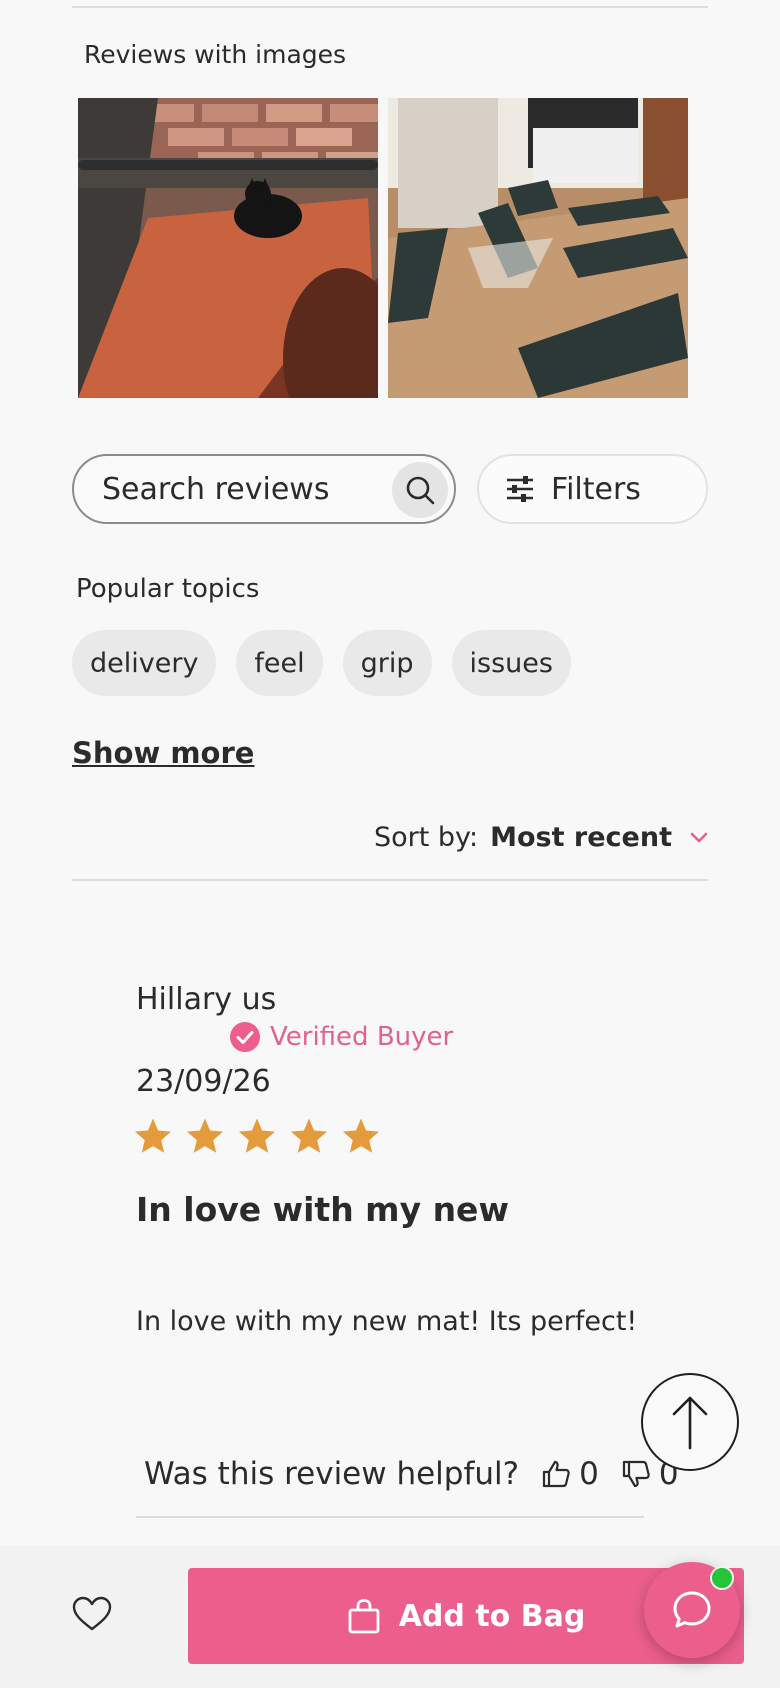 The height and width of the screenshot is (1688, 780). I want to click on wishlist-button, so click(92, 1616).